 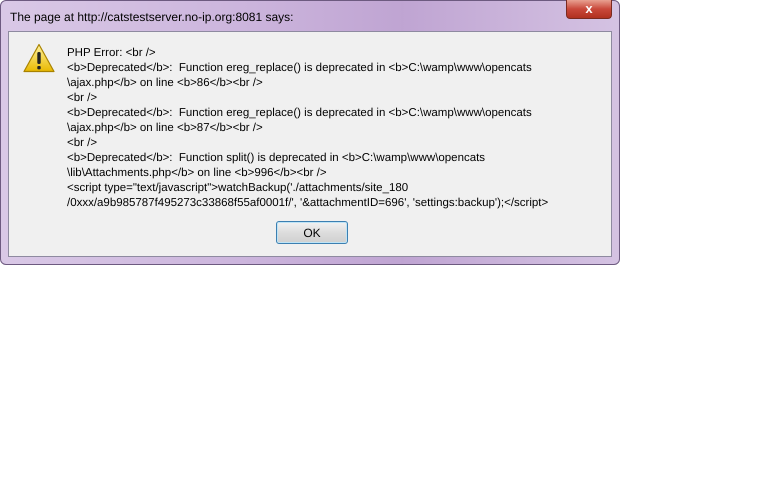 What do you see at coordinates (152, 17) in the screenshot?
I see `window-title: The page at http://catstestserver.no-ip.org:8081 says:` at bounding box center [152, 17].